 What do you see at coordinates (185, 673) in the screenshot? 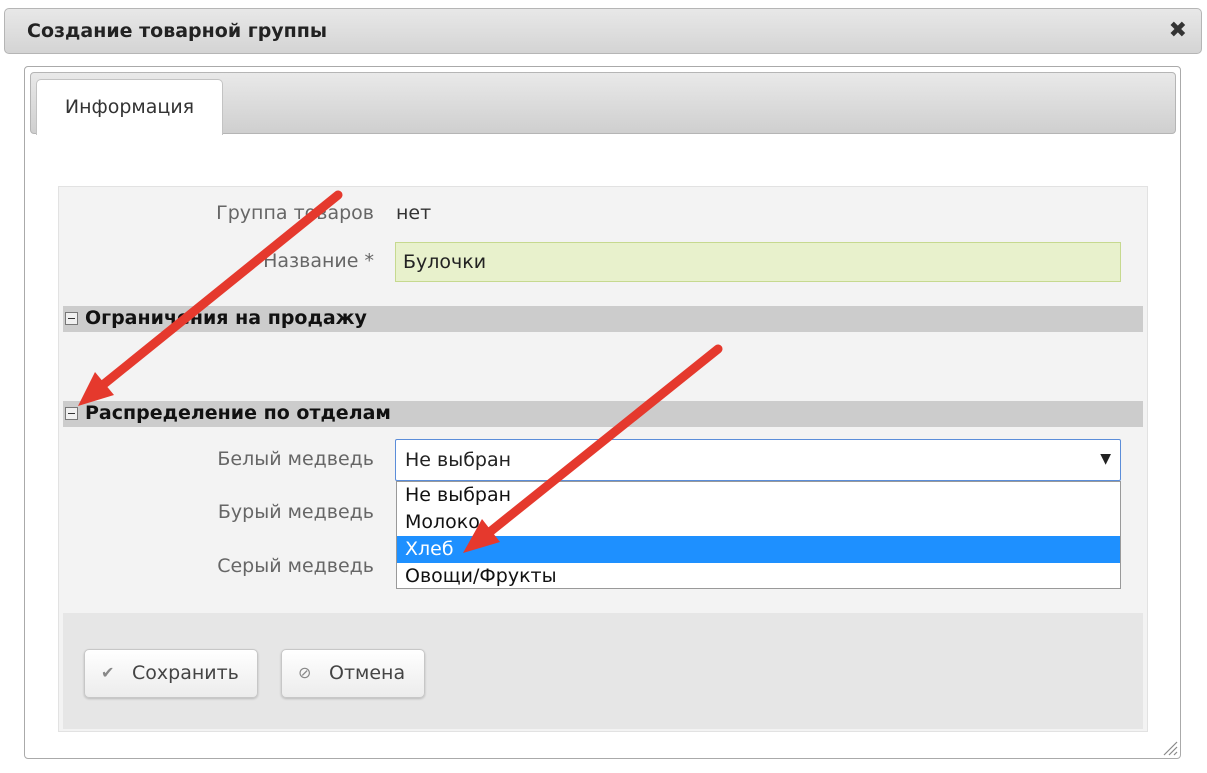
I see `save-button-label: Сохранить` at bounding box center [185, 673].